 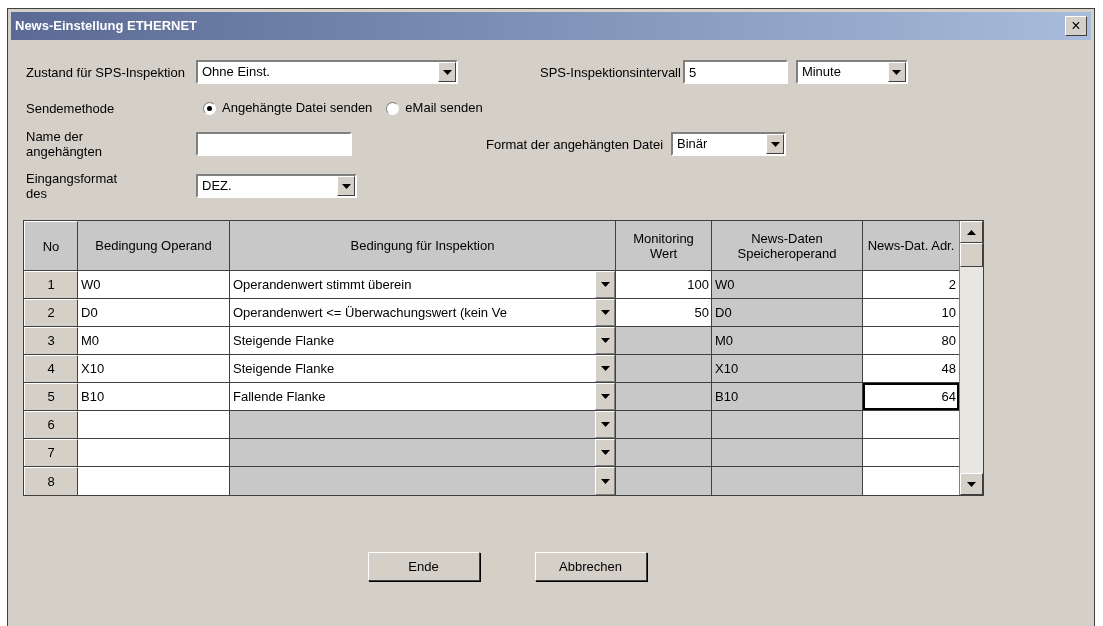 I want to click on scroll-up-button, so click(x=971, y=232).